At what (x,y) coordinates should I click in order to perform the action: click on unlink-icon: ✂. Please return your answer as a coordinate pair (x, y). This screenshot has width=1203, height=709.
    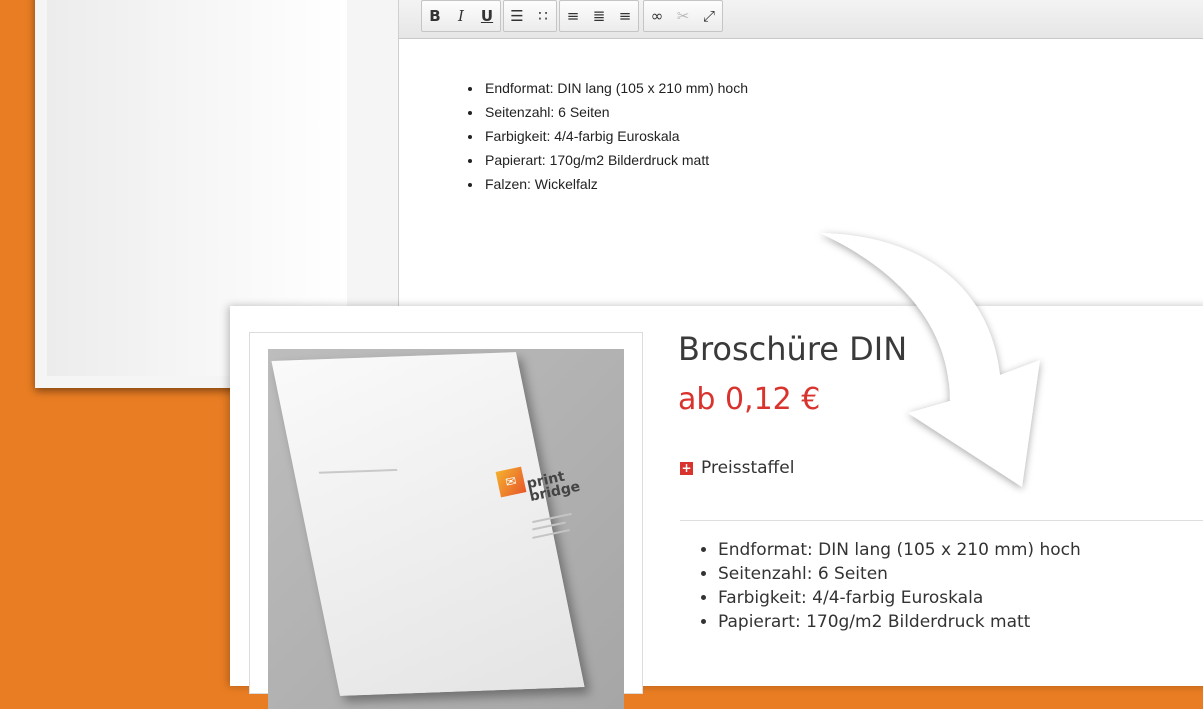
    Looking at the image, I should click on (683, 16).